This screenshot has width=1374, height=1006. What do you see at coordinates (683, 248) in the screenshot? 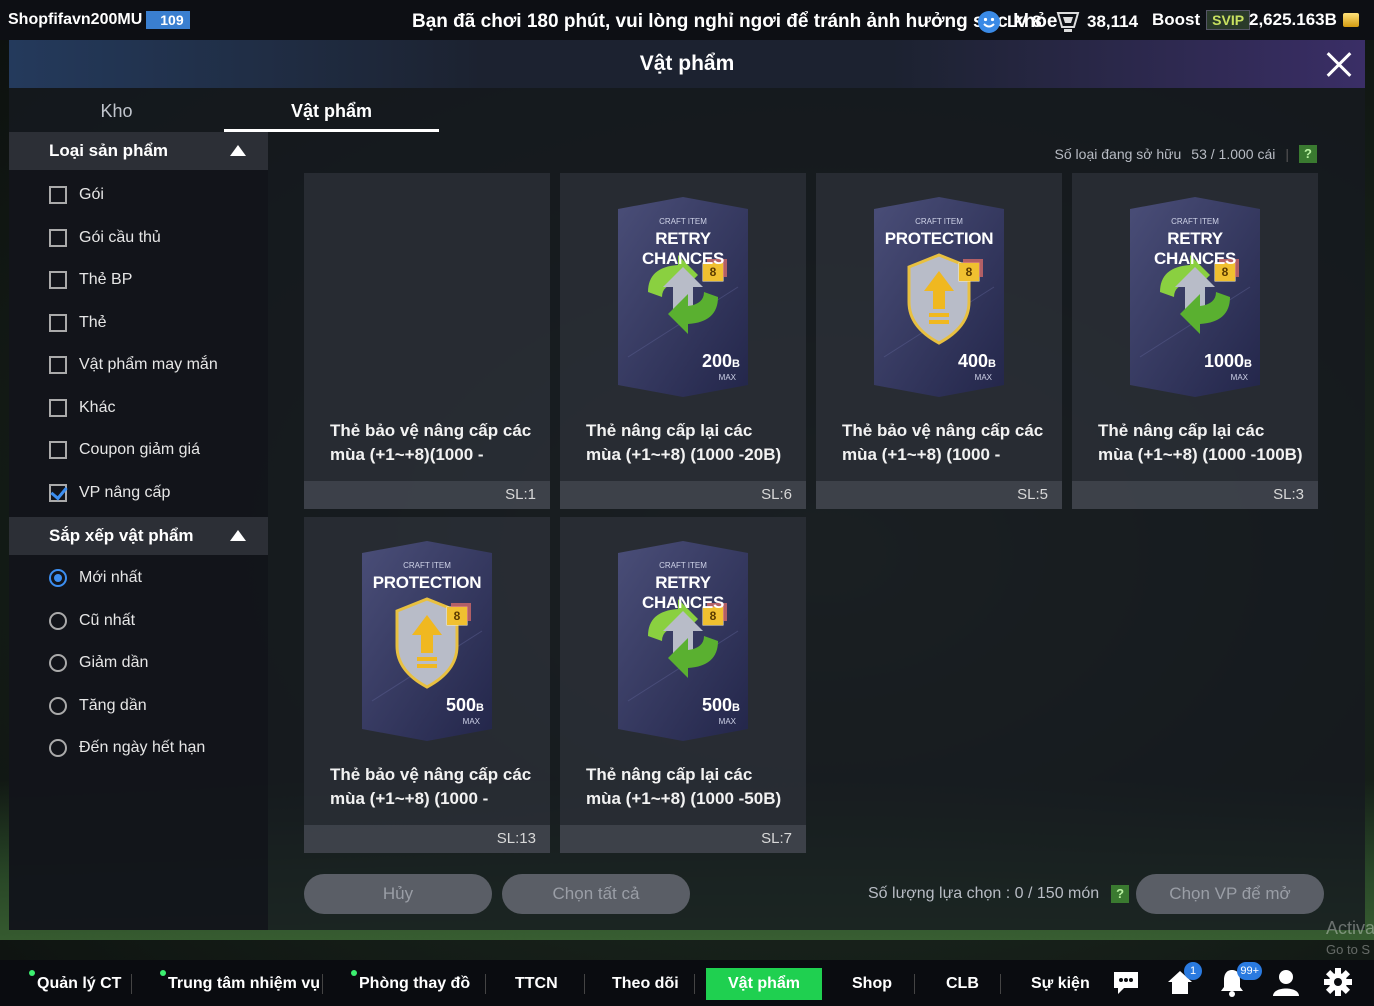
I see `card-title: RETRY CHANCES` at bounding box center [683, 248].